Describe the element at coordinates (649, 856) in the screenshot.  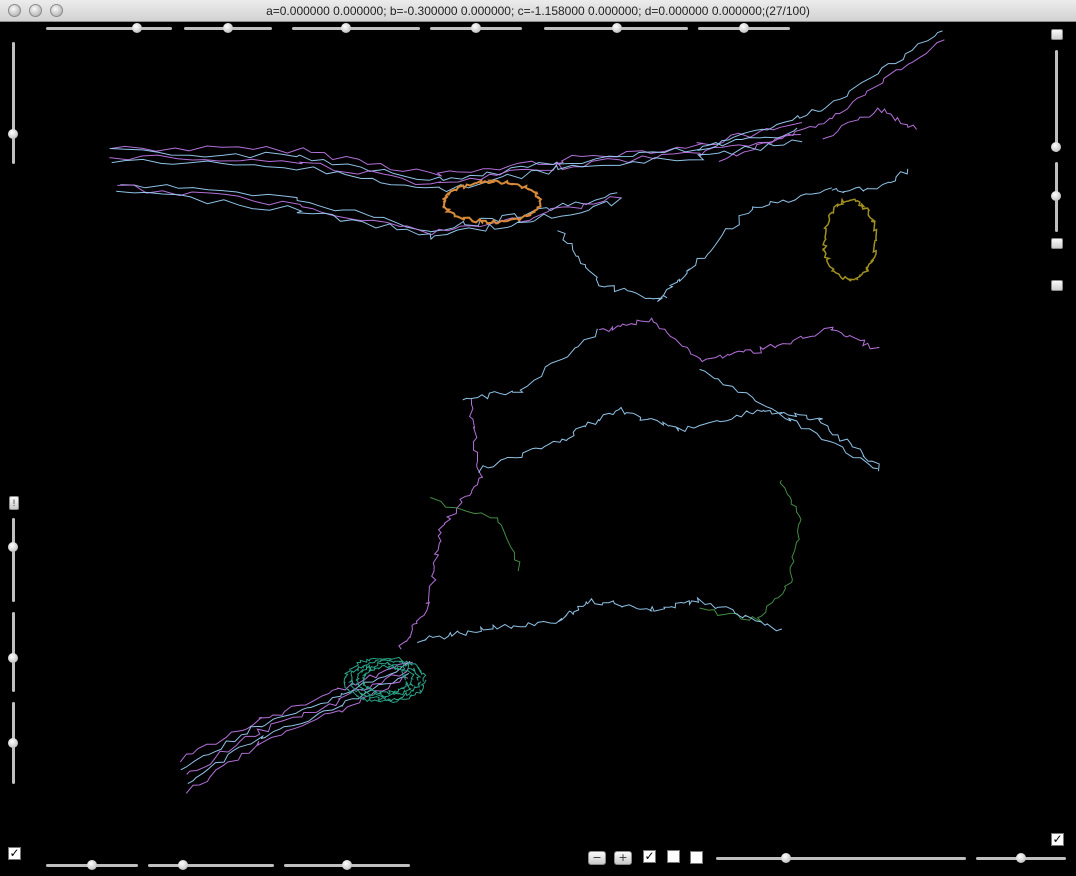
I see `option-checkbox-1: ✓` at that location.